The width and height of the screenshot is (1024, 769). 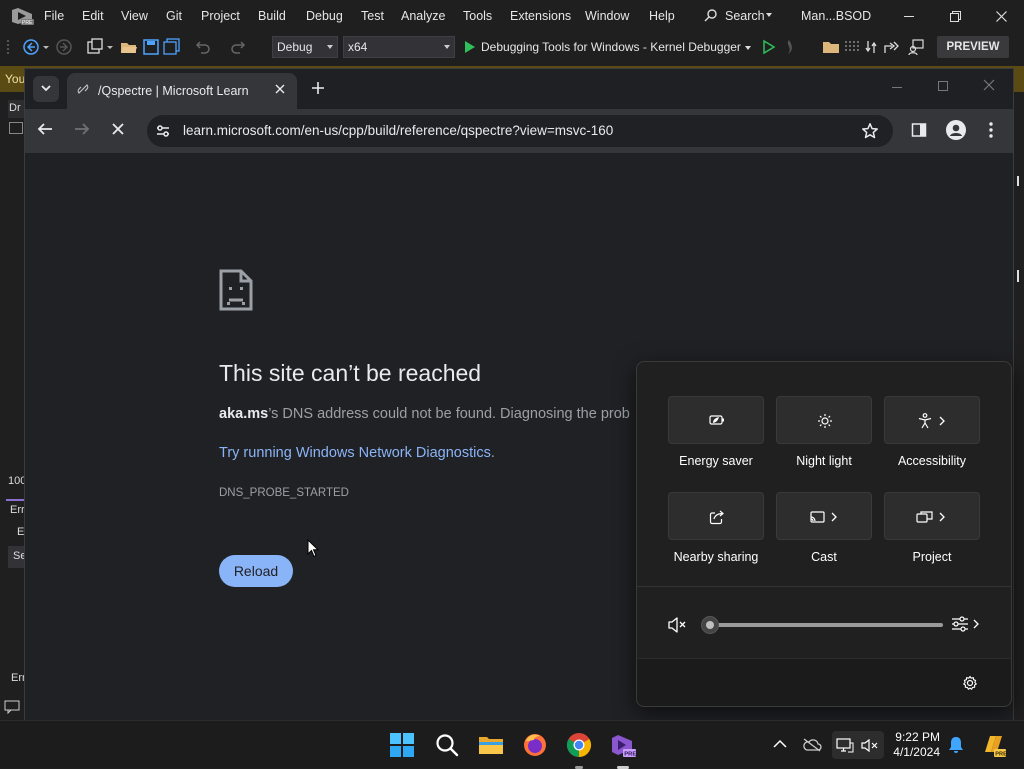 I want to click on platform-select: x64, so click(x=399, y=47).